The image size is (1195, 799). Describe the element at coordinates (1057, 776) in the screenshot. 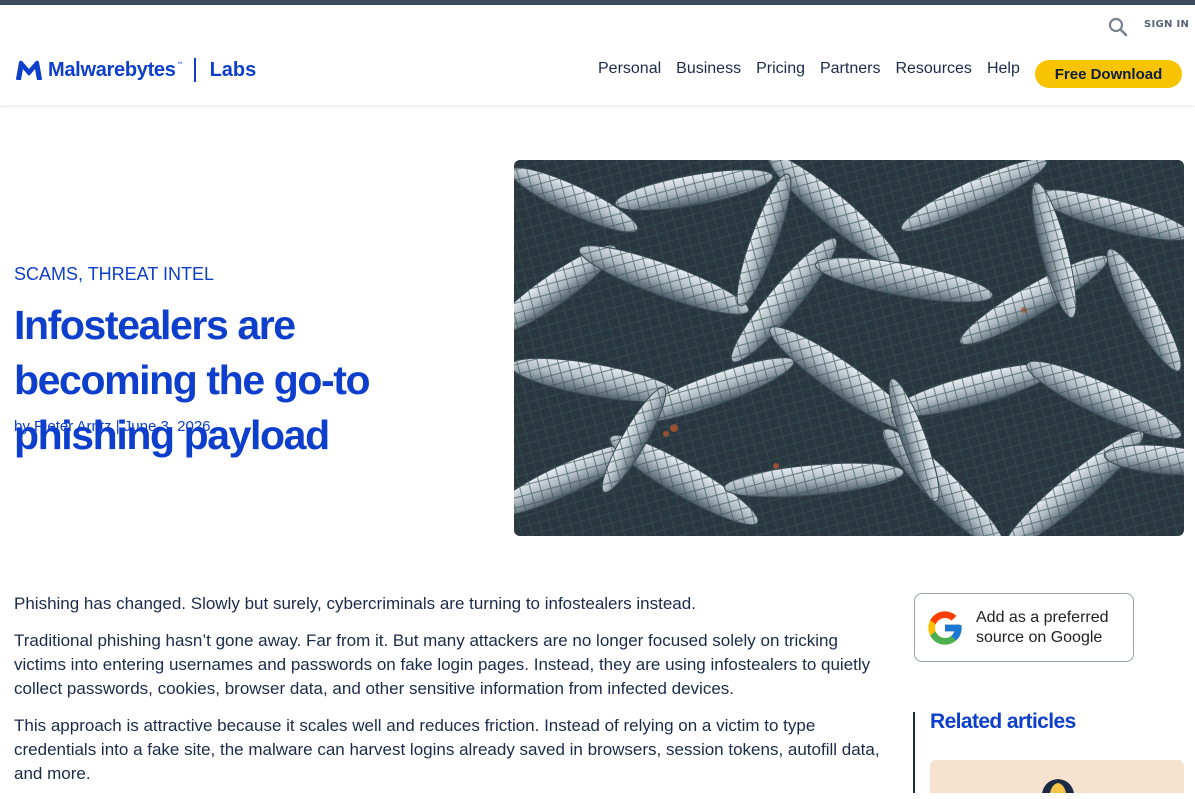

I see `related-article-thumbnail` at that location.